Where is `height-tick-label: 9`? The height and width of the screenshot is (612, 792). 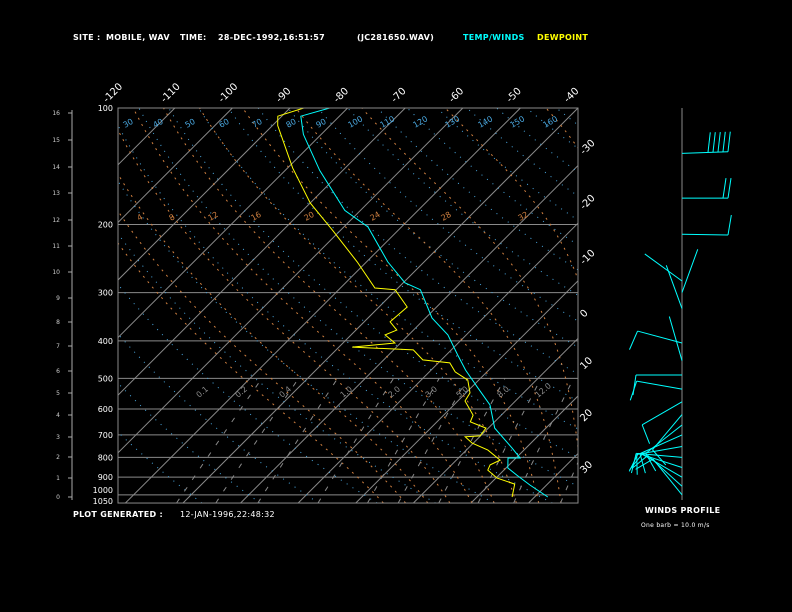
height-tick-label: 9 is located at coordinates (58, 298).